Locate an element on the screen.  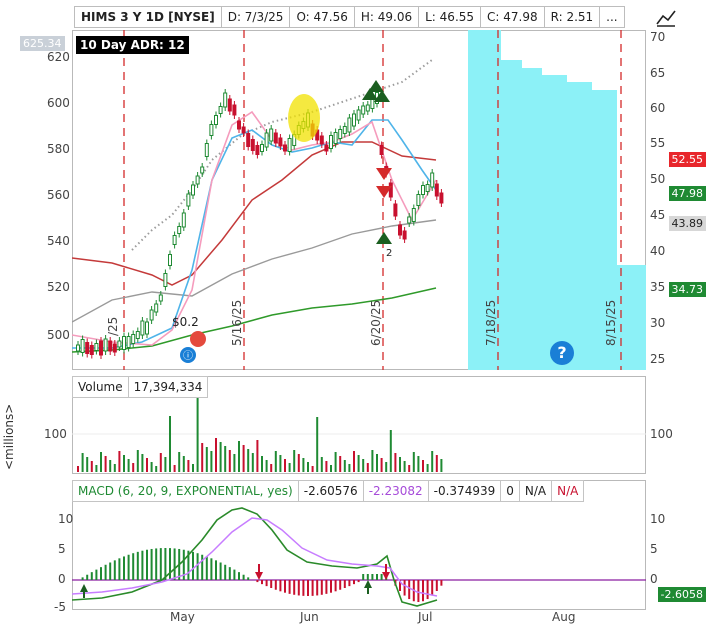
macd-zero: 0 is located at coordinates (510, 491).